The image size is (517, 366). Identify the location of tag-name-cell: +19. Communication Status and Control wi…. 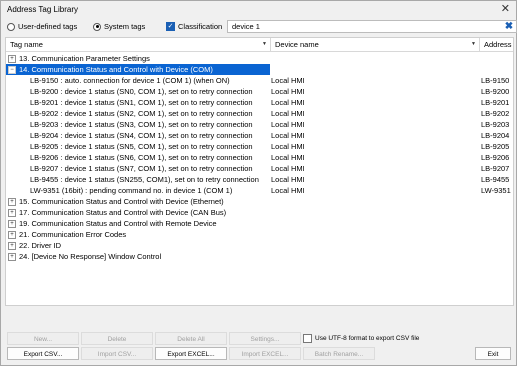
(138, 223).